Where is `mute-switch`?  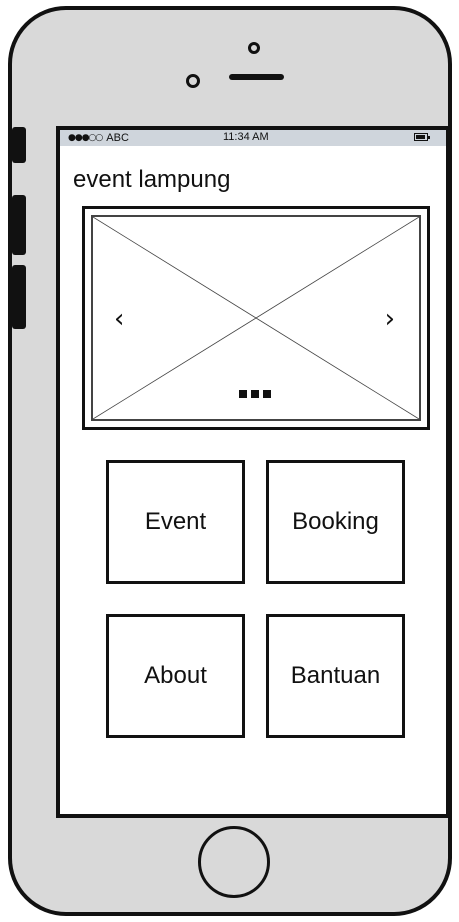 mute-switch is located at coordinates (19, 145).